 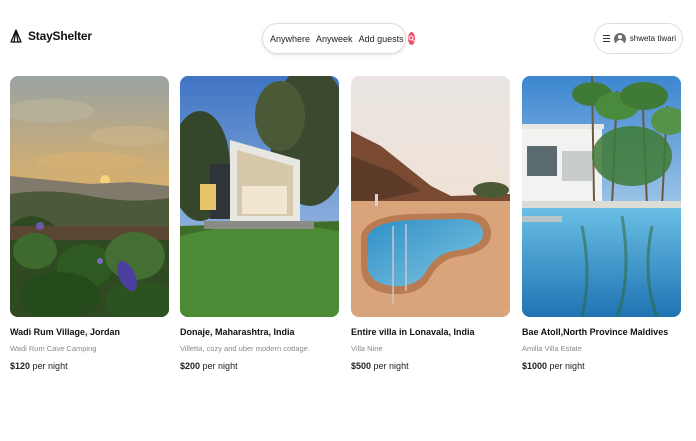 I want to click on listing-title: Wadi Rum Village, Jordan, so click(x=65, y=332).